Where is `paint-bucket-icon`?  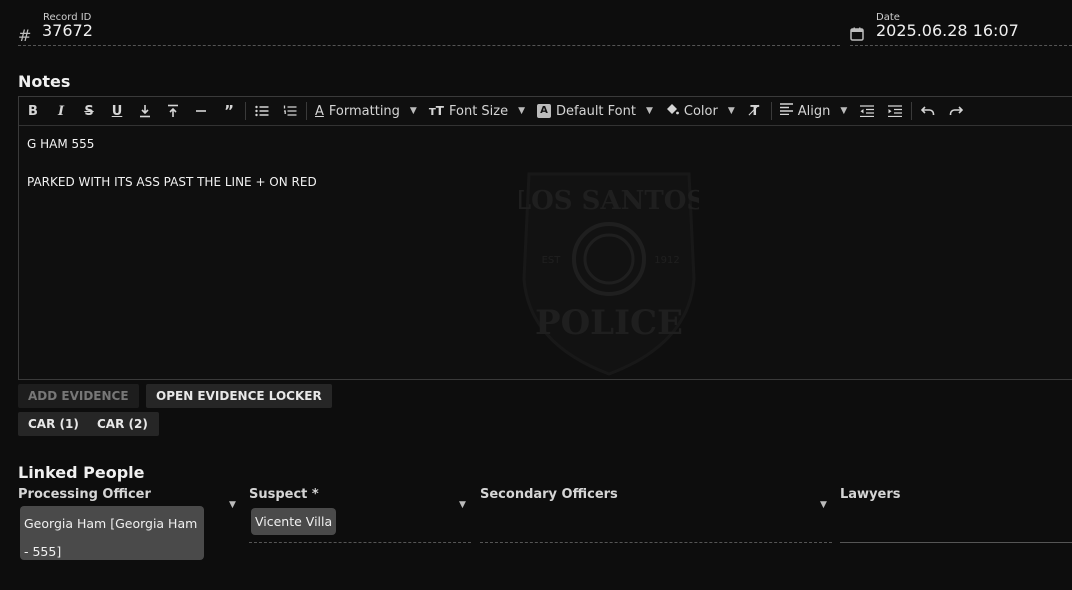 paint-bucket-icon is located at coordinates (672, 111).